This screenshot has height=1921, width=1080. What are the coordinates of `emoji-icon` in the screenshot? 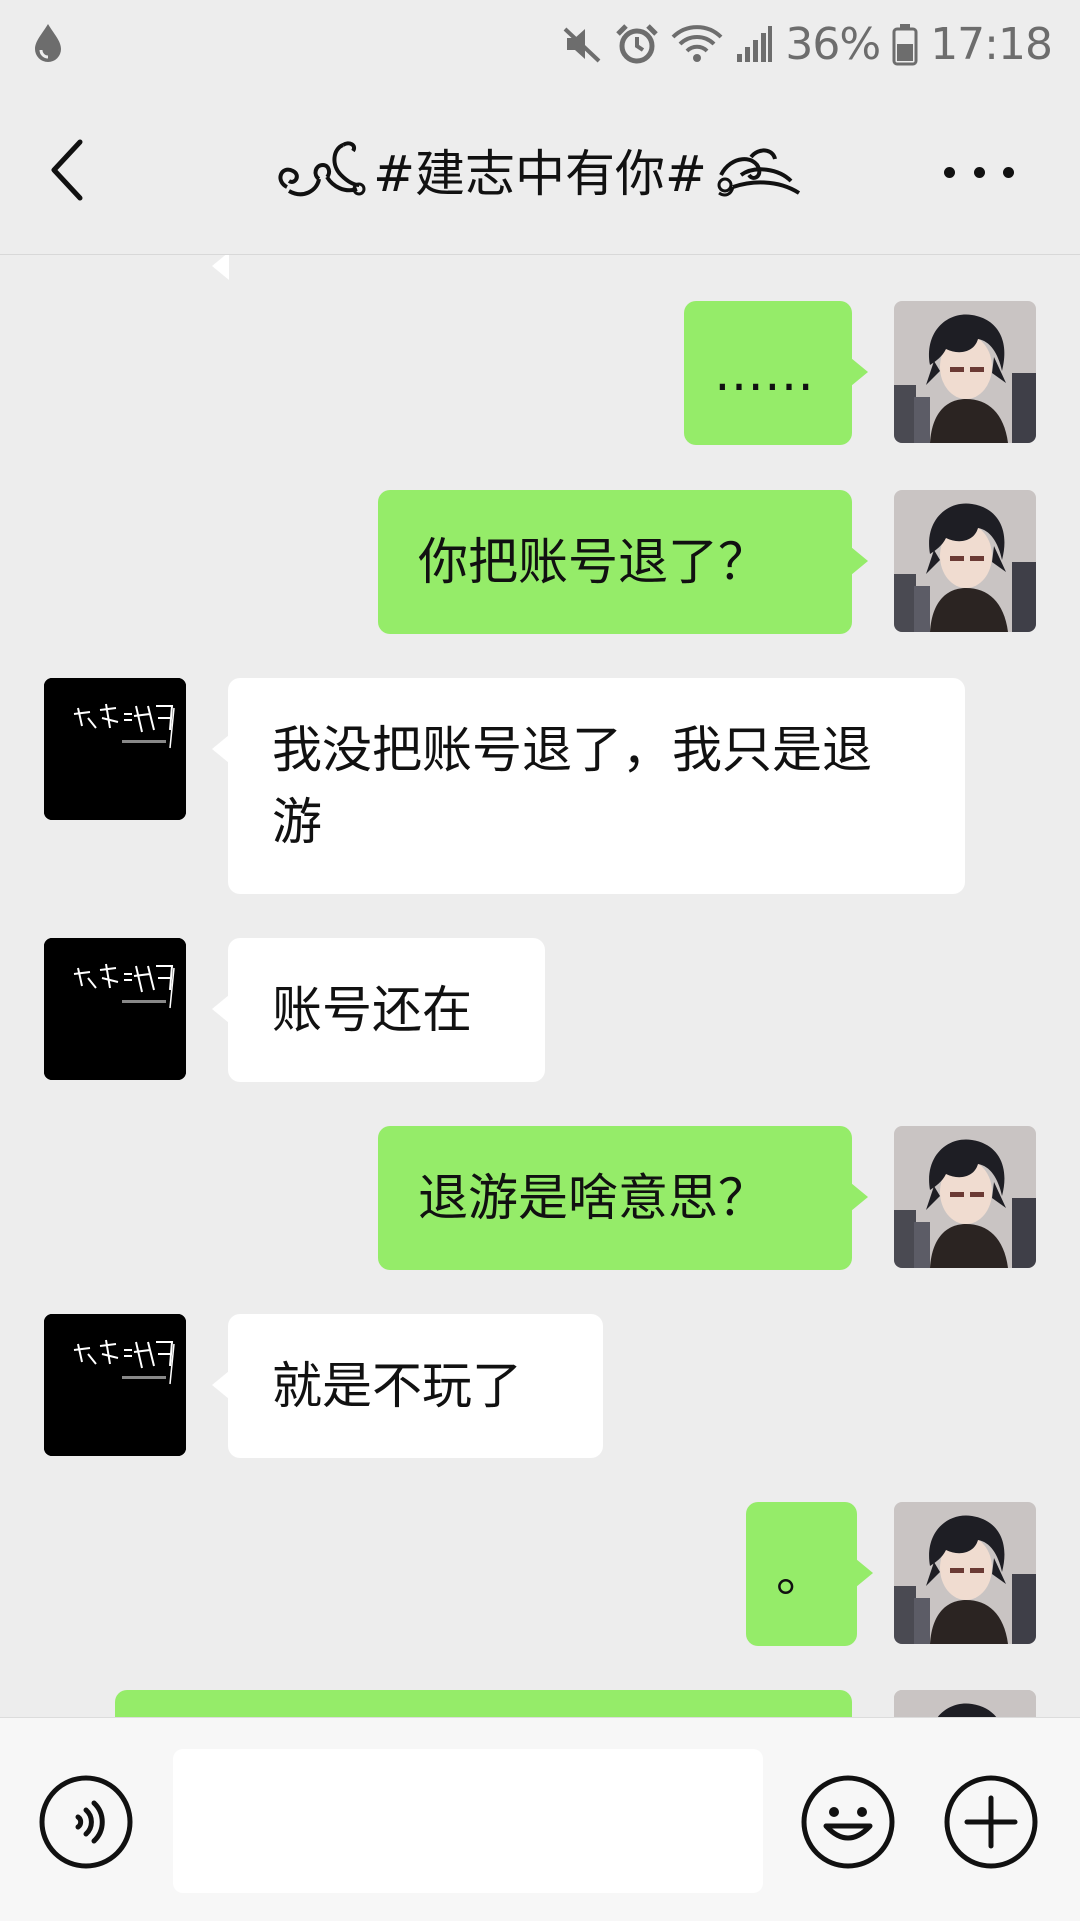 It's located at (848, 1822).